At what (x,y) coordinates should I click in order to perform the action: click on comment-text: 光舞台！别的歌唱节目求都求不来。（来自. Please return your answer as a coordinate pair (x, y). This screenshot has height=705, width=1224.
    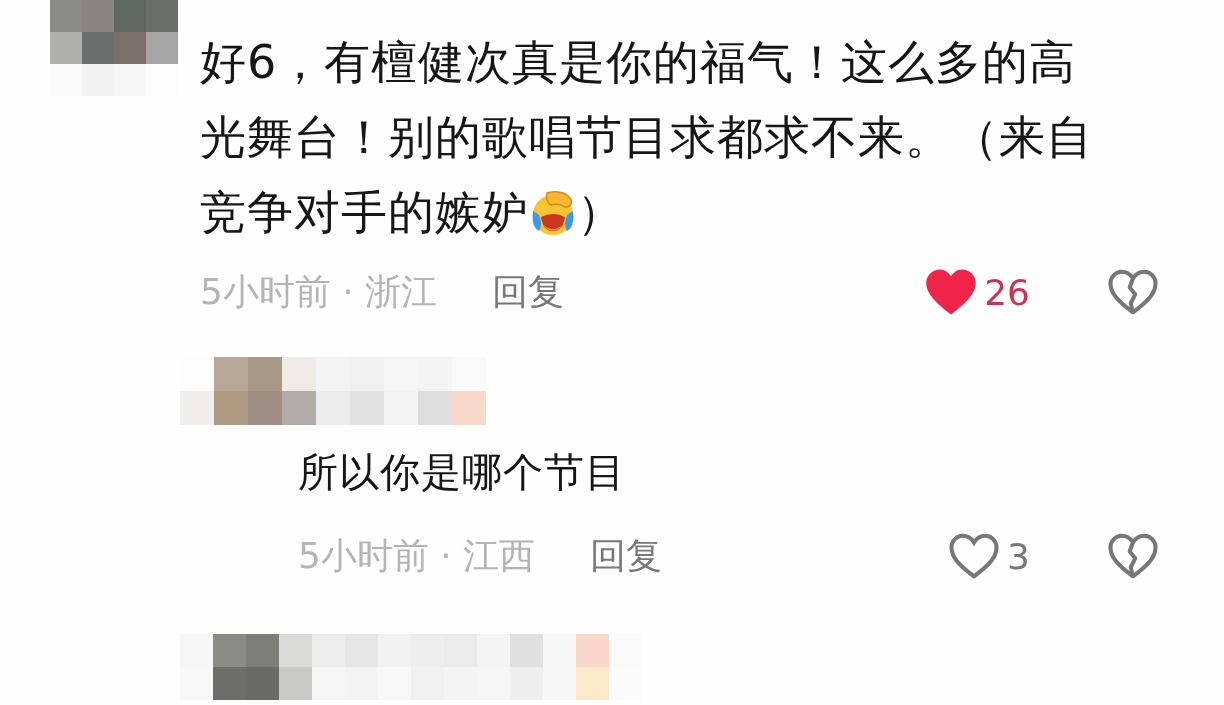
    Looking at the image, I should click on (646, 137).